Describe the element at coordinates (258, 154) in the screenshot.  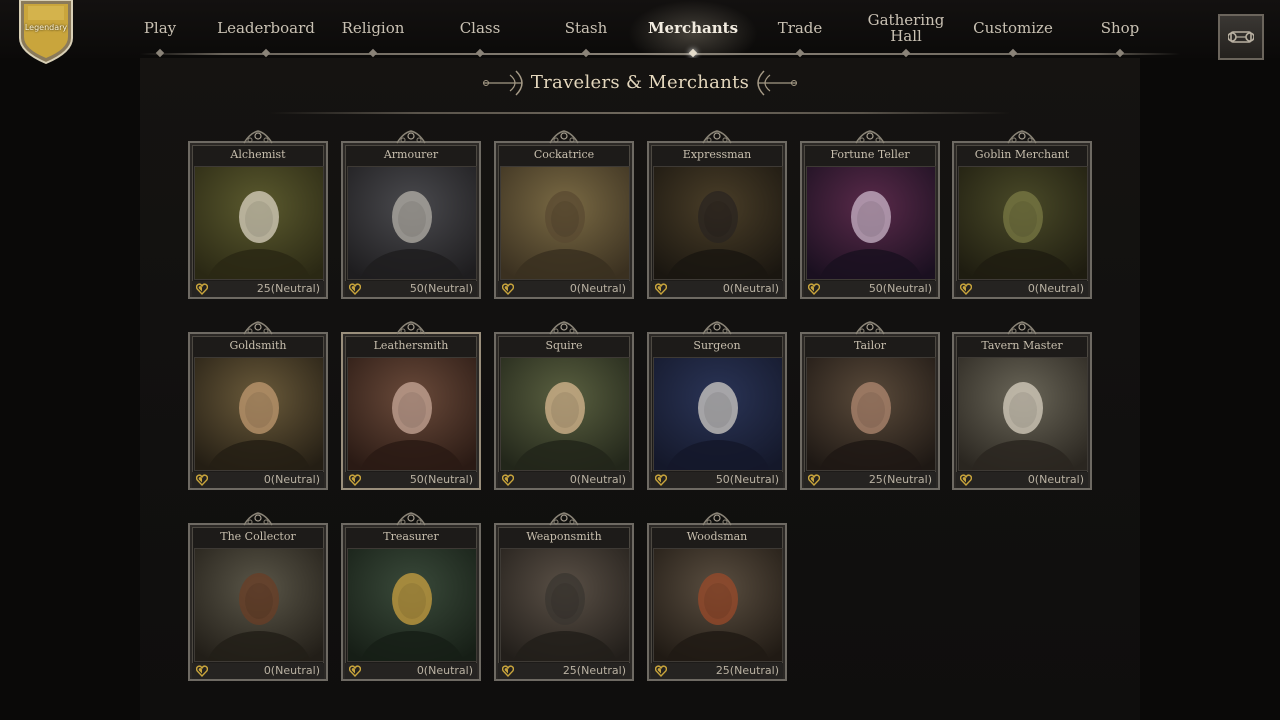
I see `merchant-name: Alchemist` at that location.